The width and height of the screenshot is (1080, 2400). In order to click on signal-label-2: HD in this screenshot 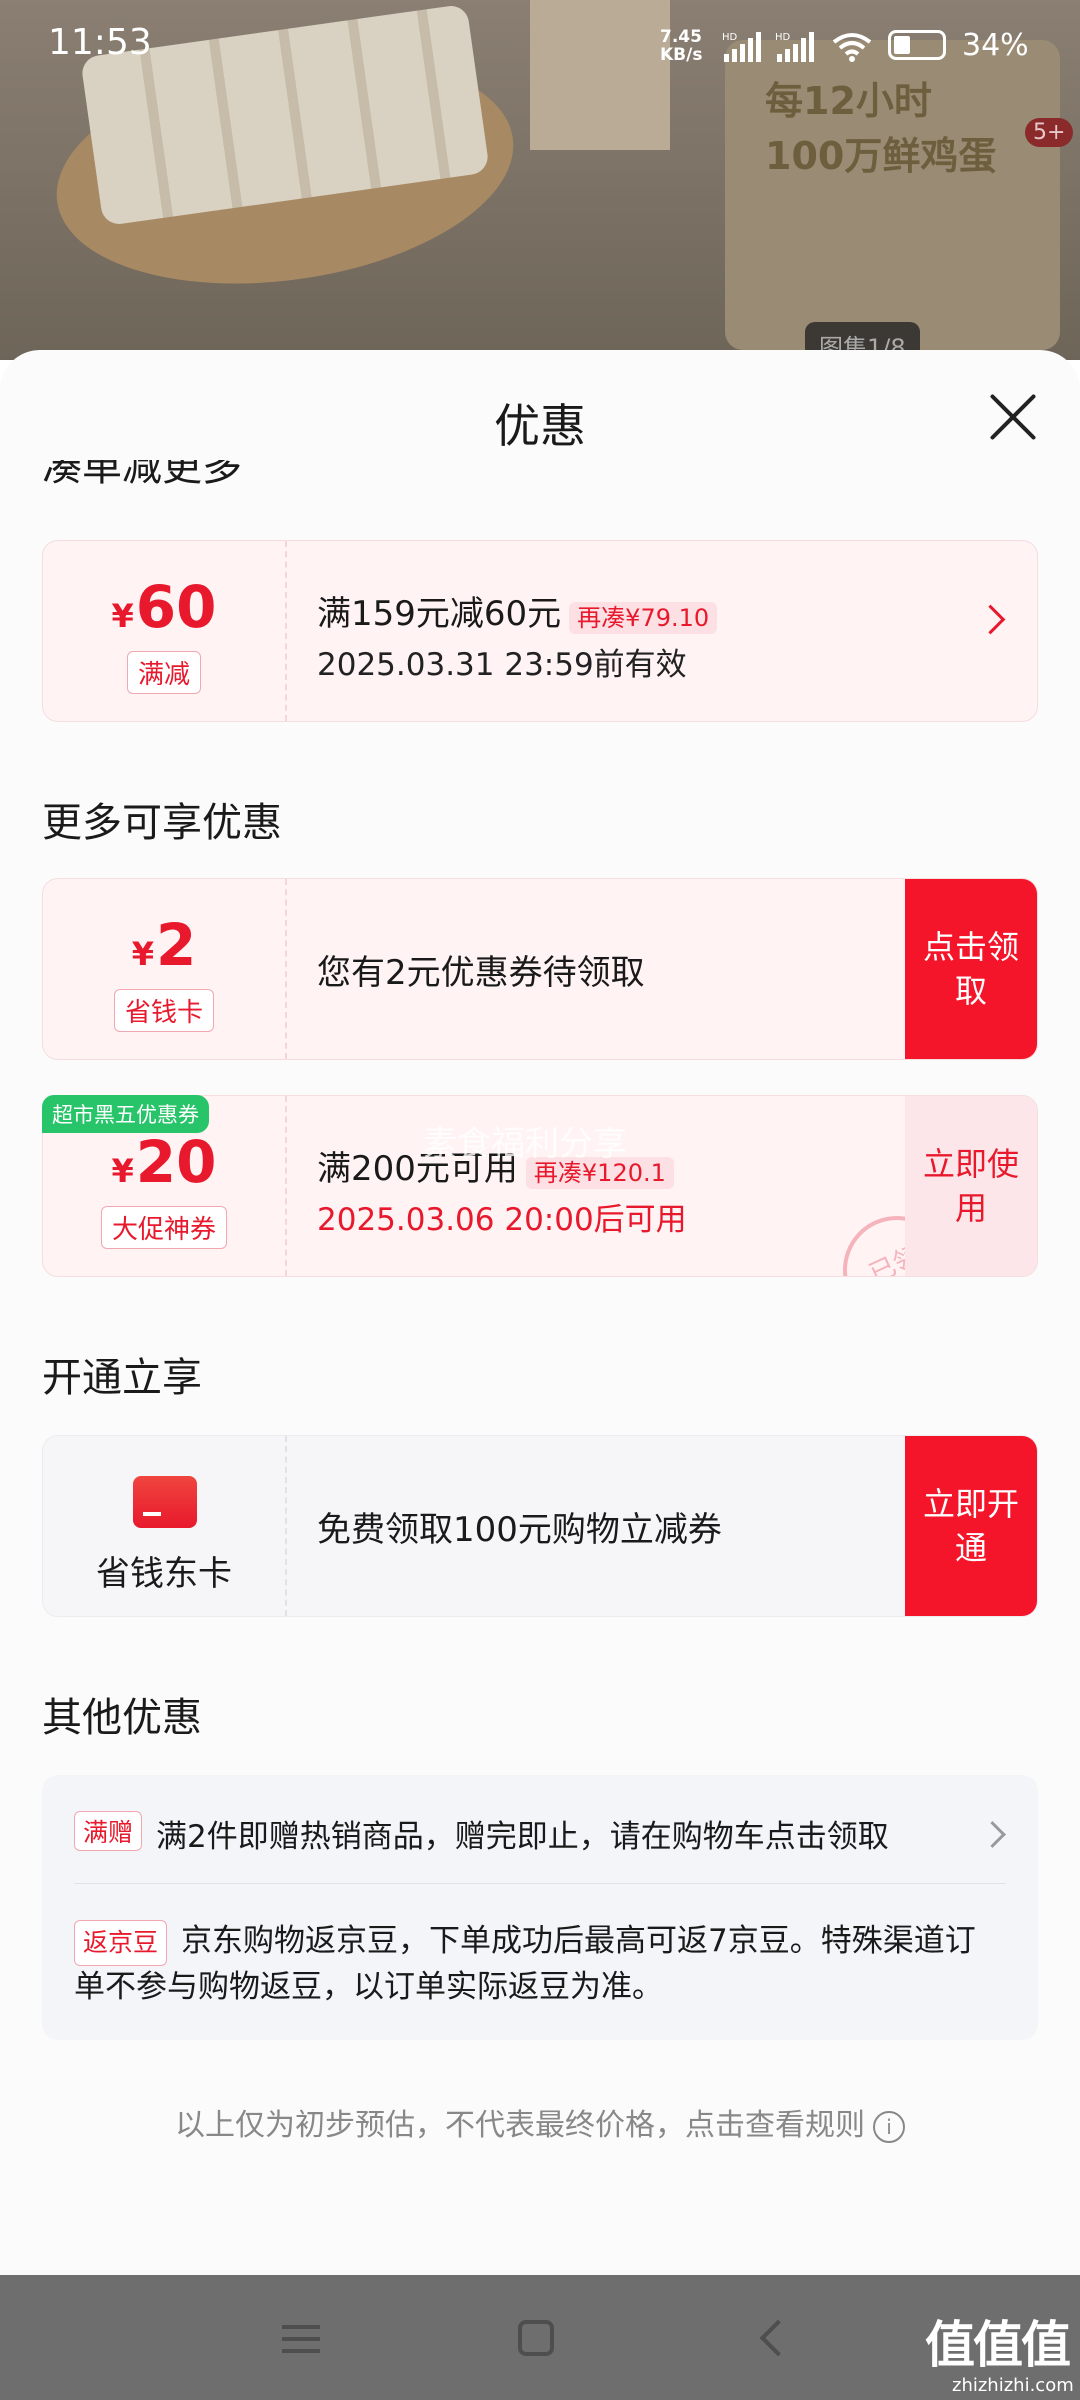, I will do `click(783, 37)`.